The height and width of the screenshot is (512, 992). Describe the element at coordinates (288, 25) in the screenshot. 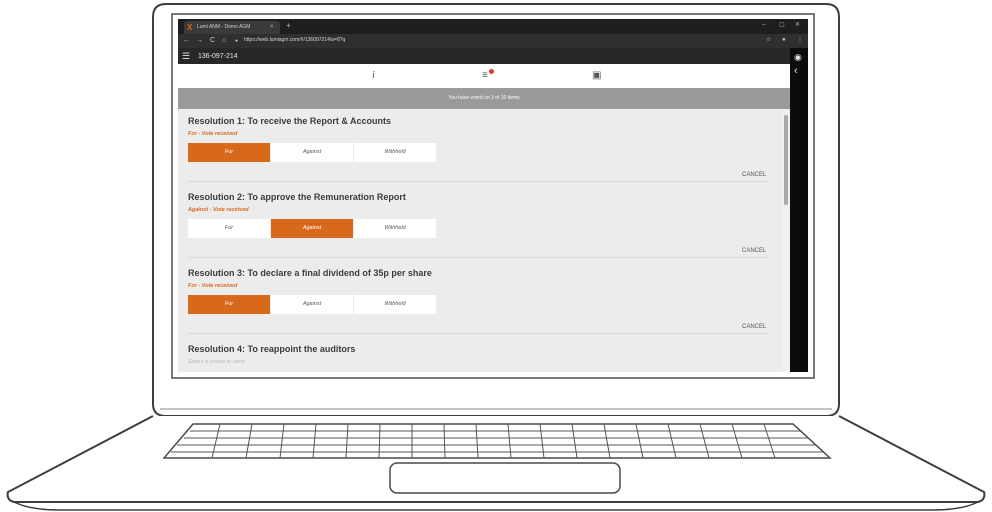

I see `new-tab-icon: +` at that location.